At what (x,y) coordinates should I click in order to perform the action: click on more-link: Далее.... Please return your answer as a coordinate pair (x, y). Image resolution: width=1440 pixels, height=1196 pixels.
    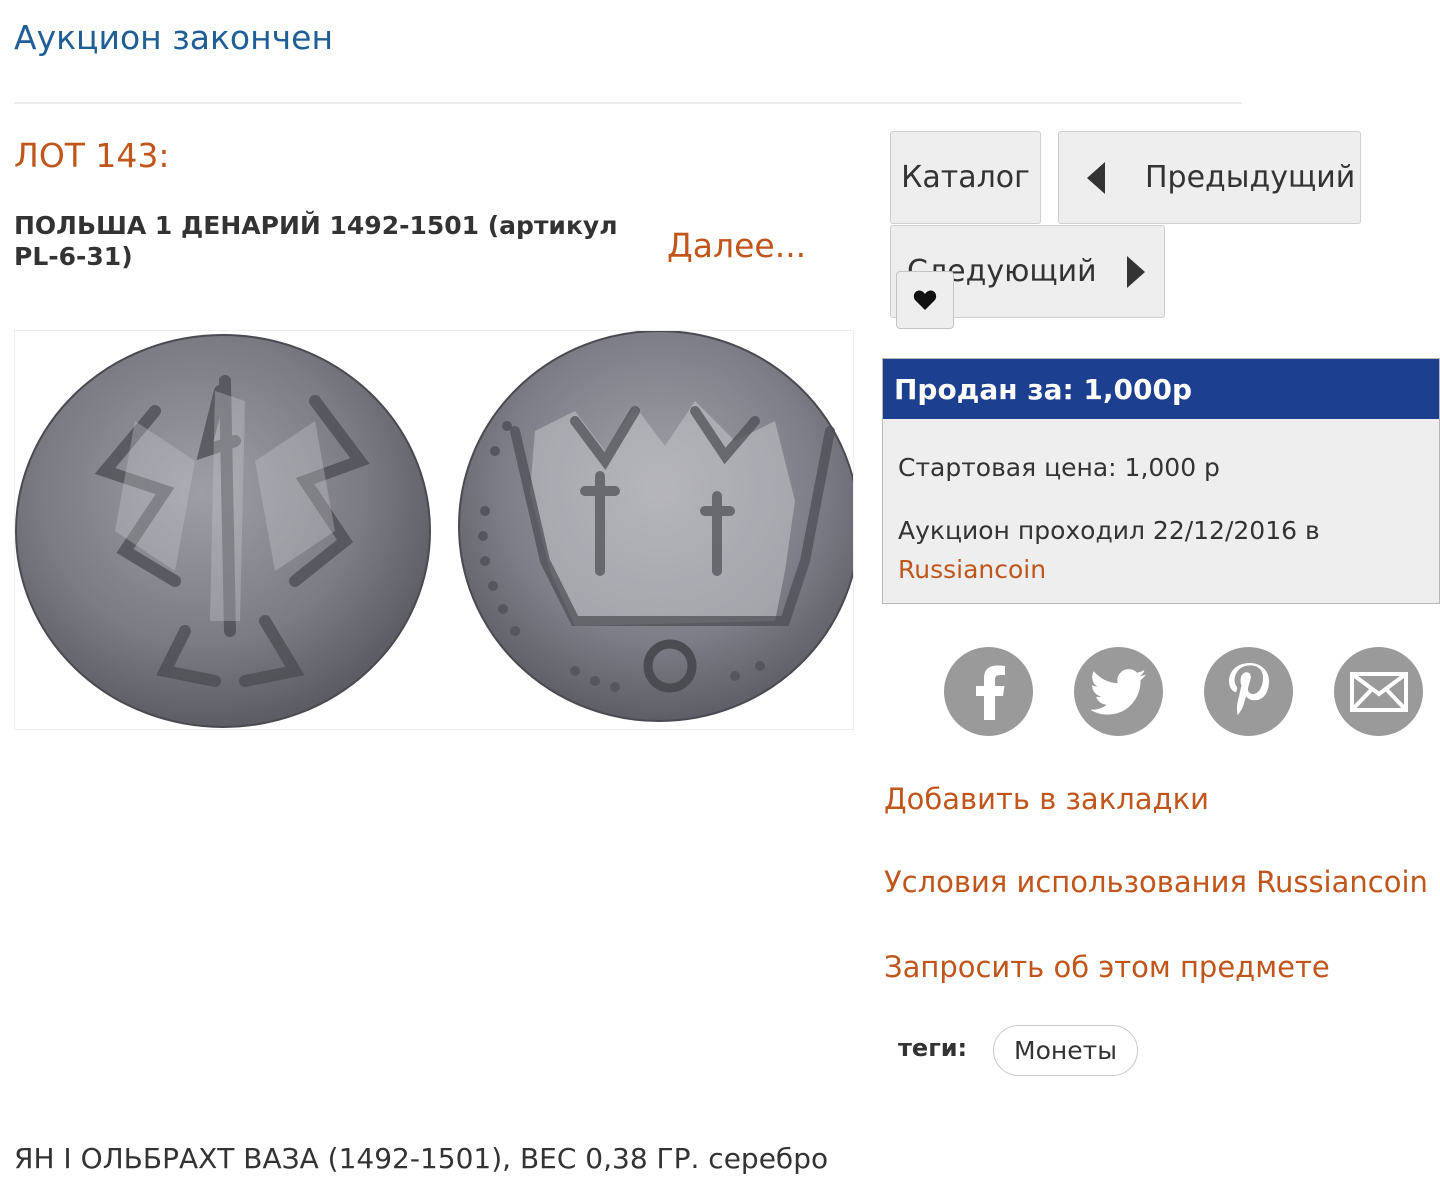
    Looking at the image, I should click on (736, 245).